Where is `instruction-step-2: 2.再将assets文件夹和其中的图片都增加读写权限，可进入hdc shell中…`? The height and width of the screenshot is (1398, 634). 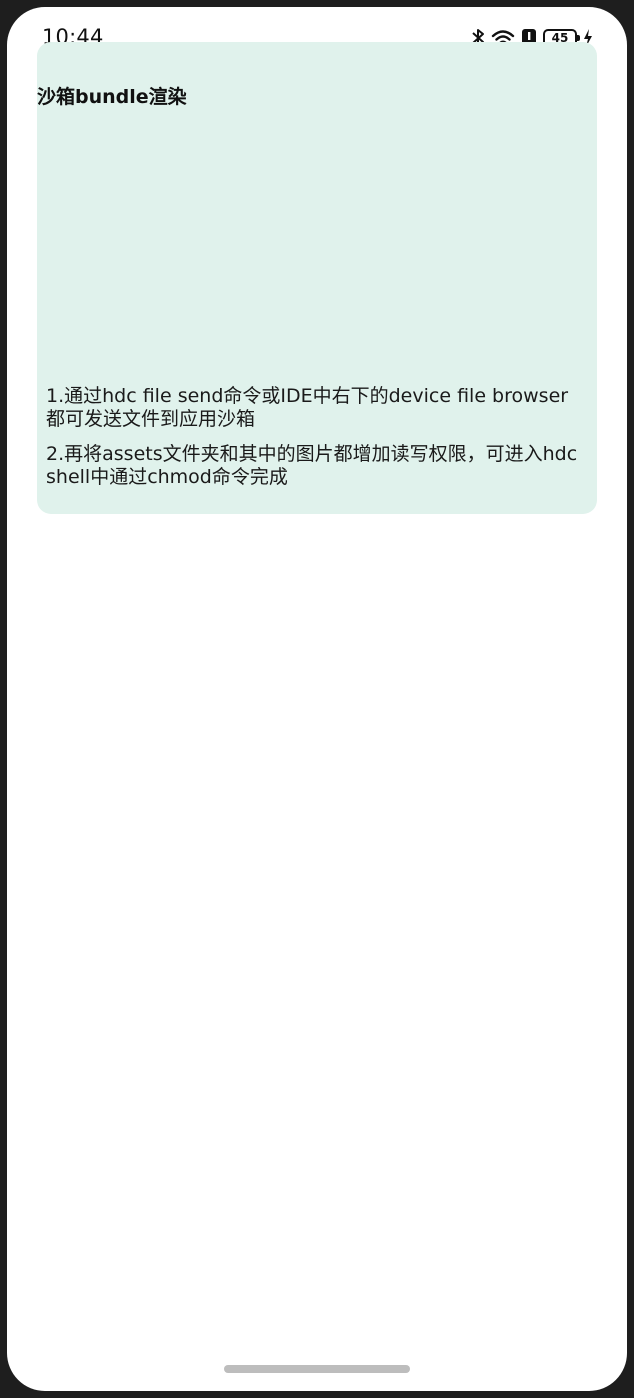
instruction-step-2: 2.再将assets文件夹和其中的图片都增加读写权限，可进入hdc shell中… is located at coordinates (312, 465).